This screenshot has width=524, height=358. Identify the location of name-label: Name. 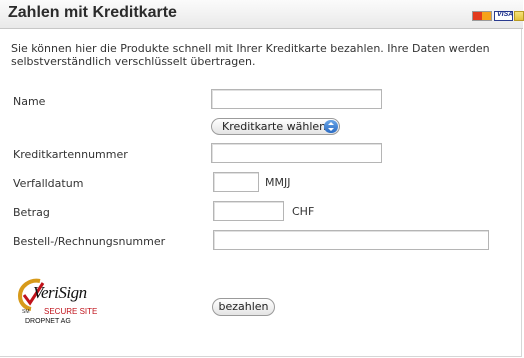
(29, 101).